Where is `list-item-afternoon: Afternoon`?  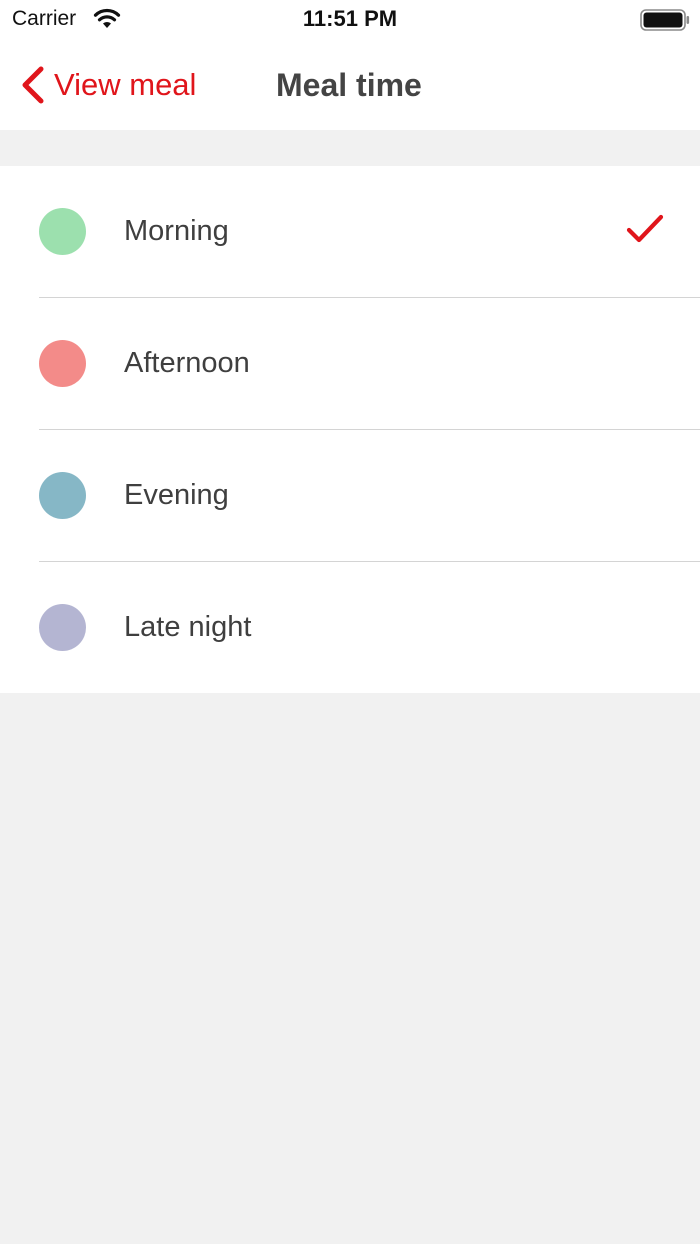
list-item-afternoon: Afternoon is located at coordinates (369, 363).